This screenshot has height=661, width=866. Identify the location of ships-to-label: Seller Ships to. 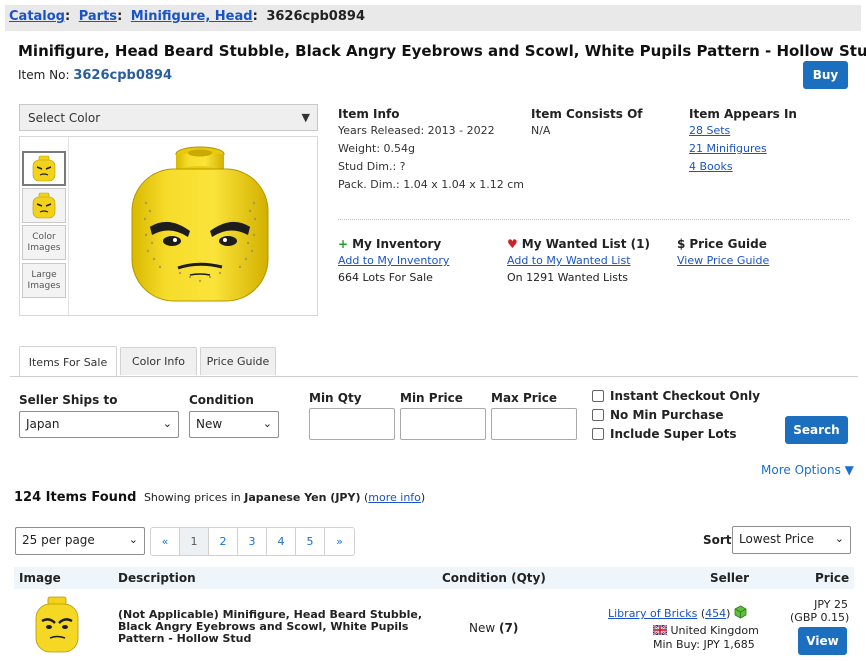
(68, 400).